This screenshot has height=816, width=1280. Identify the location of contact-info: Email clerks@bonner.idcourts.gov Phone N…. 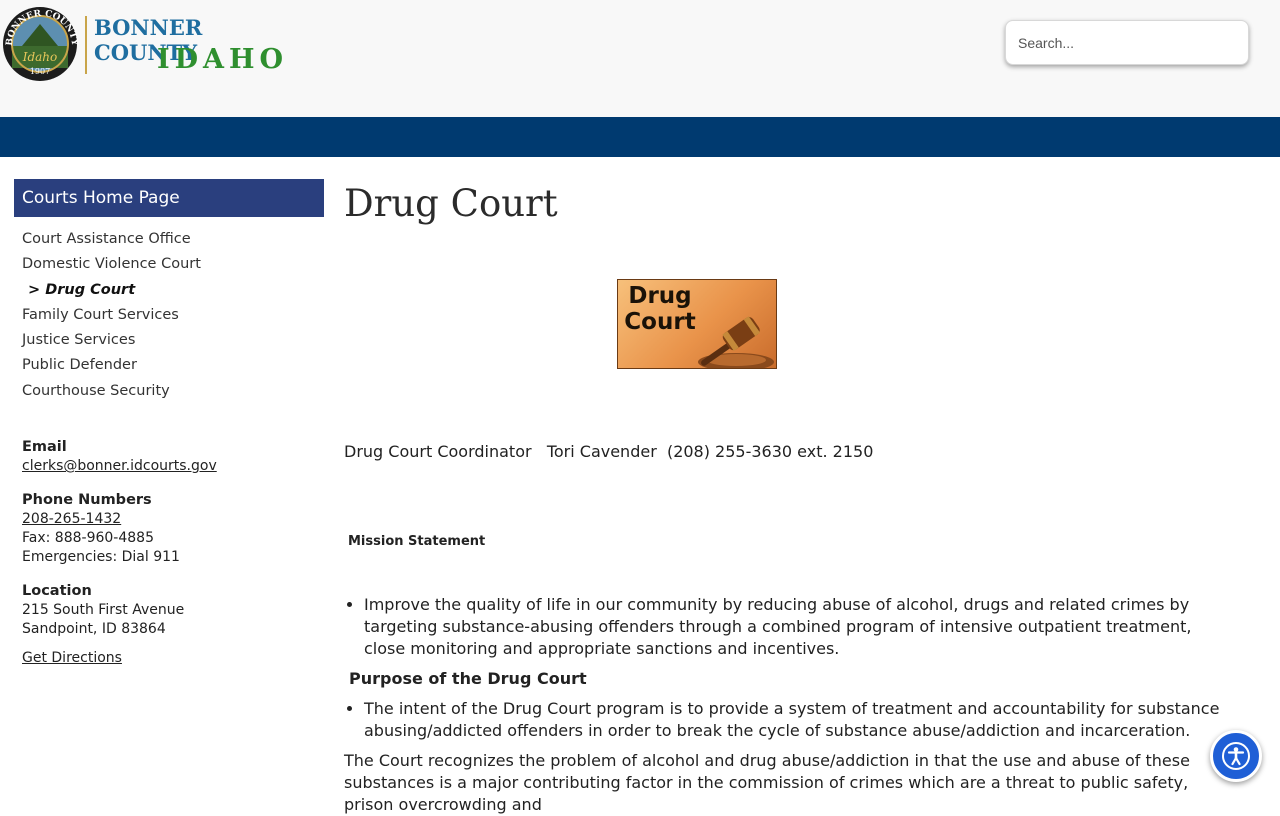
(169, 553).